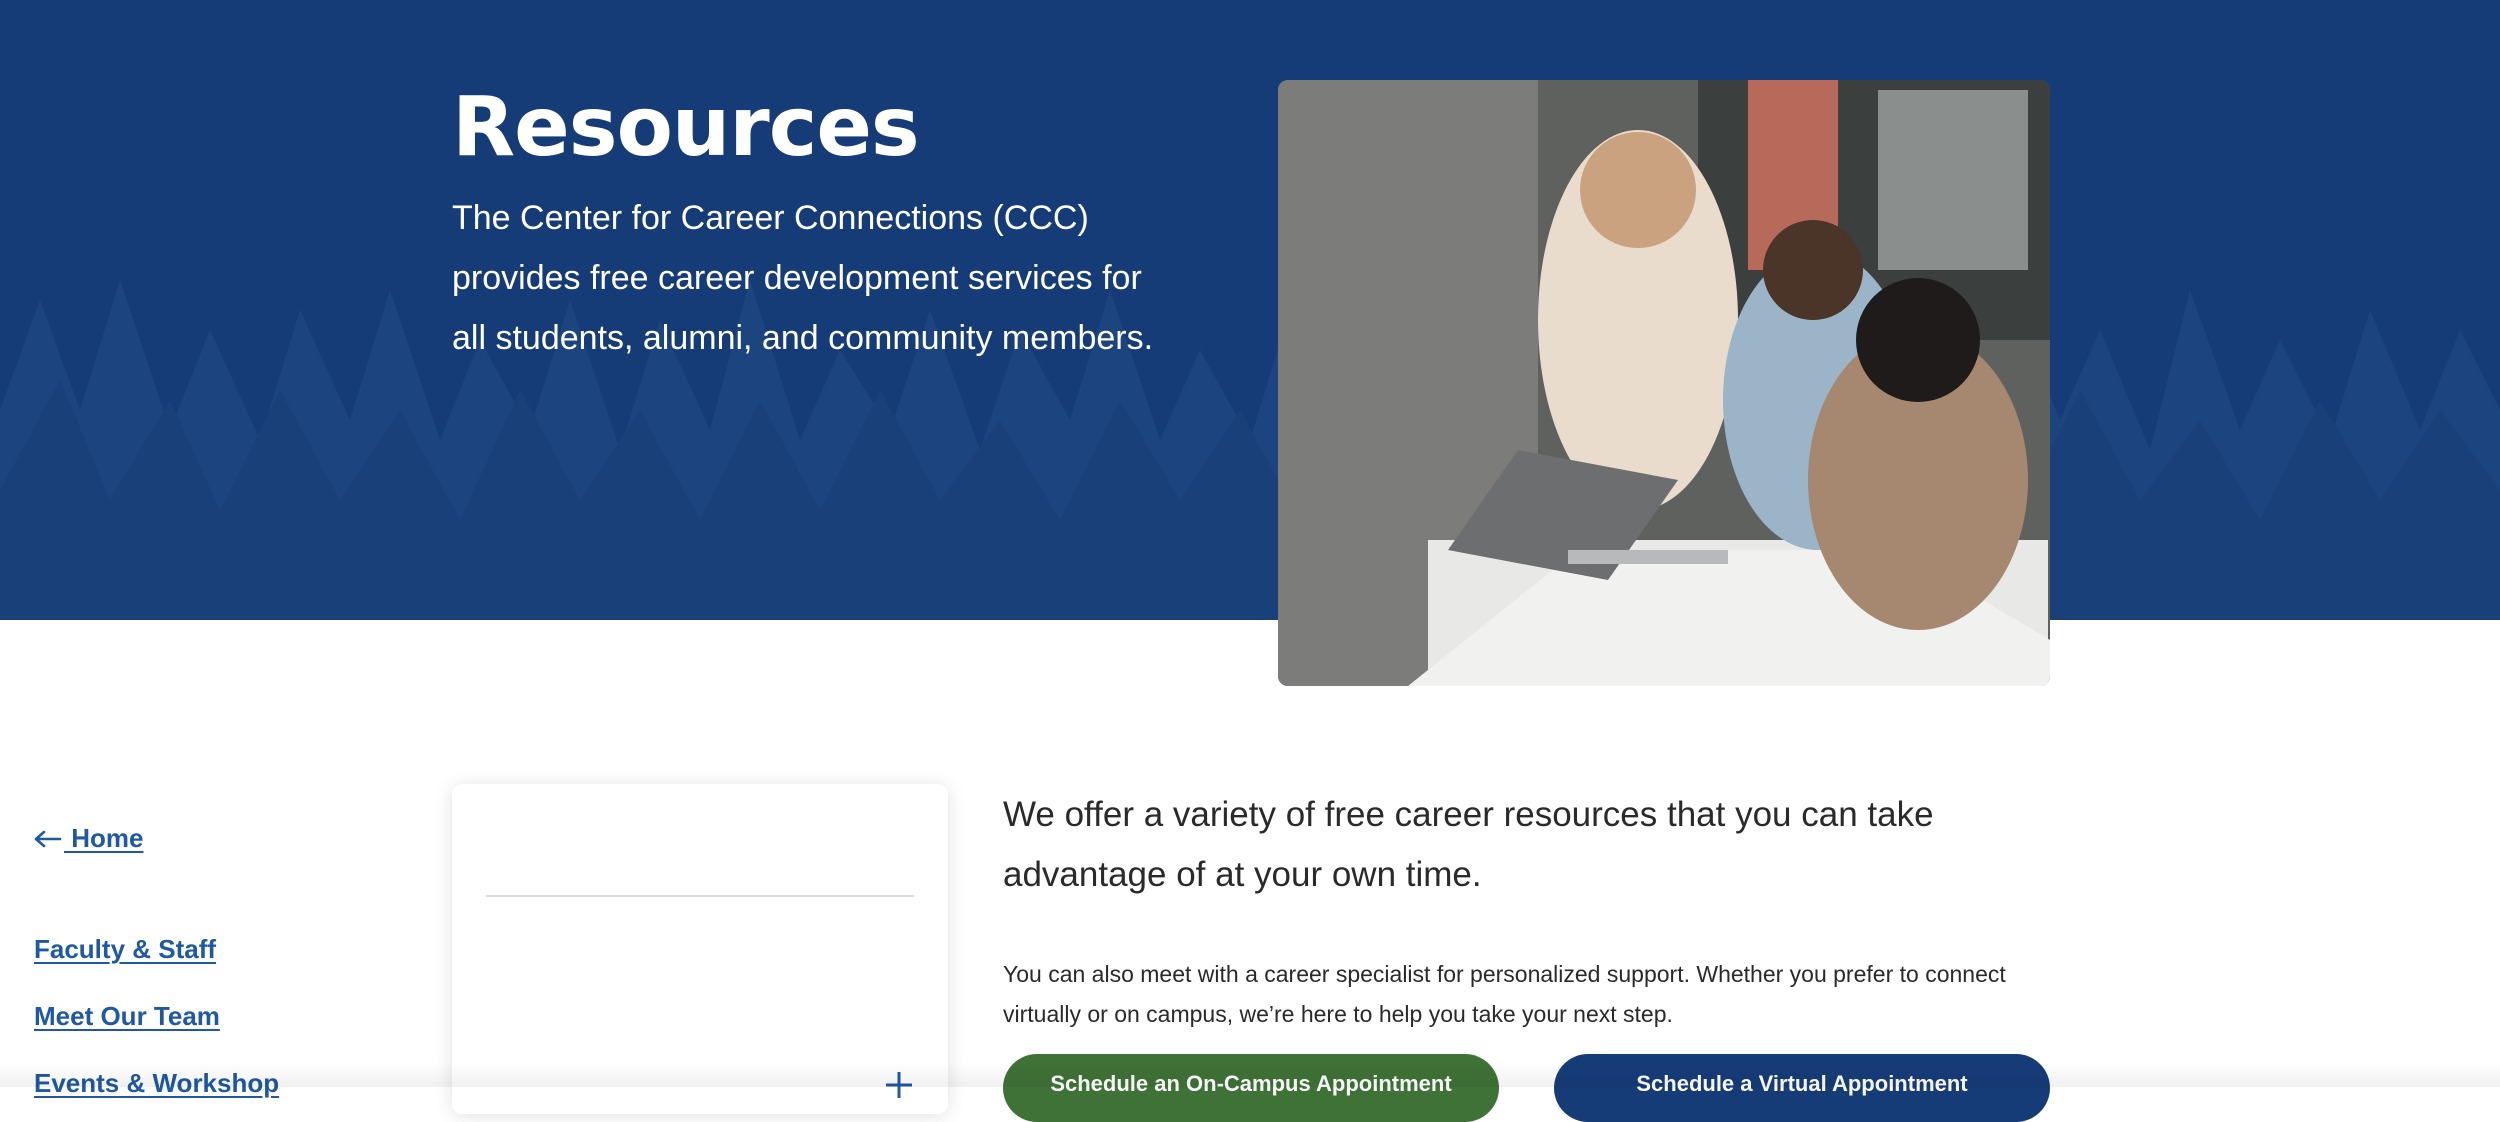  Describe the element at coordinates (156, 1083) in the screenshot. I see `sidebar-item-events-workshop: Events & Workshop` at that location.